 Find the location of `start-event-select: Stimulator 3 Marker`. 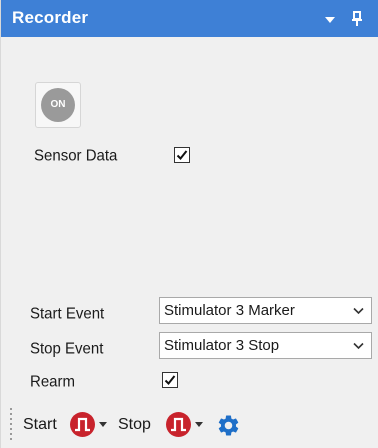

start-event-select: Stimulator 3 Marker is located at coordinates (265, 310).